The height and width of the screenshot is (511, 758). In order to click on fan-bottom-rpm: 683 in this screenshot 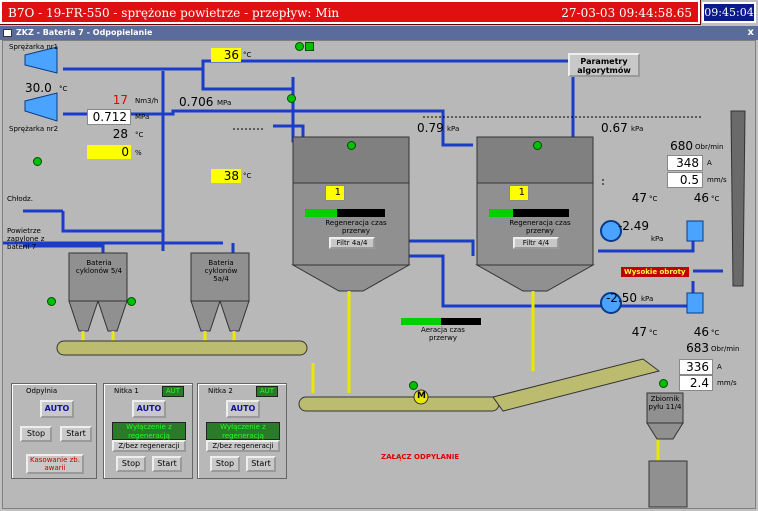, I will do `click(697, 348)`.